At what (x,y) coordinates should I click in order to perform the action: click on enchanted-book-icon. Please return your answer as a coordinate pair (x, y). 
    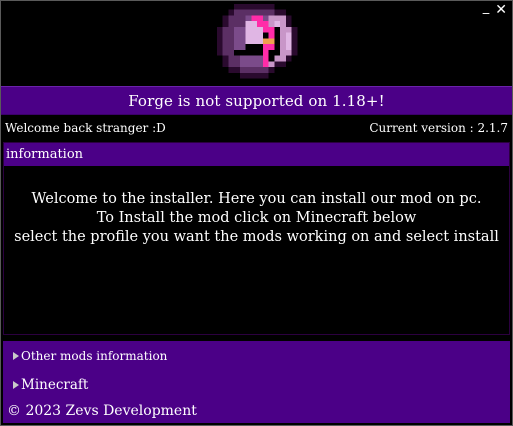
    Looking at the image, I should click on (256, 40).